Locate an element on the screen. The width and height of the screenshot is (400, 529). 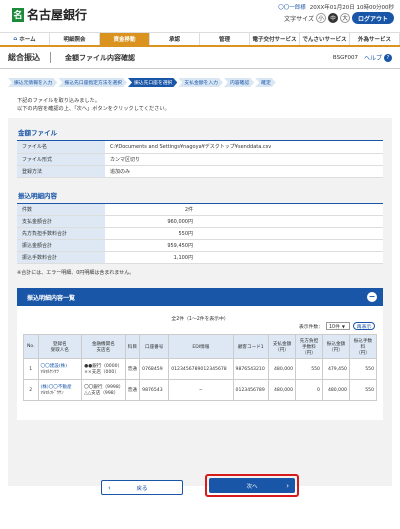
edi-info: 0123456789012345678 is located at coordinates (201, 369).